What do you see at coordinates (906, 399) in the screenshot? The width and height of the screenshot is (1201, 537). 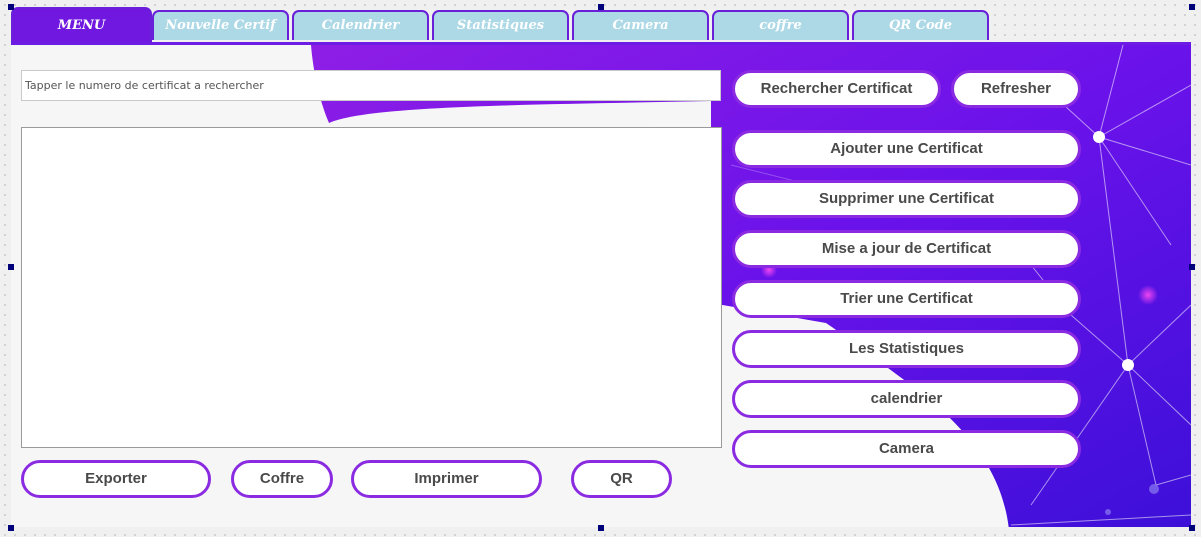 I see `calendar-button: calendrier` at bounding box center [906, 399].